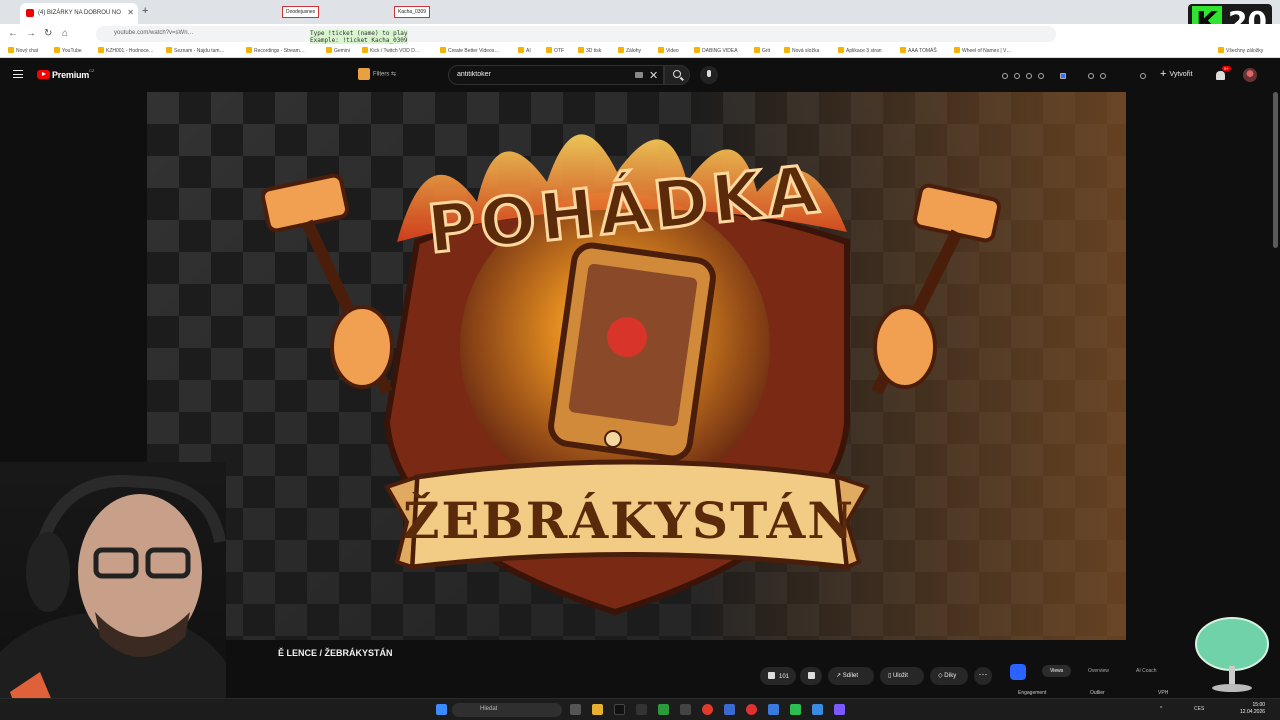 The width and height of the screenshot is (1280, 720). Describe the element at coordinates (441, 709) in the screenshot. I see `start-icon` at that location.